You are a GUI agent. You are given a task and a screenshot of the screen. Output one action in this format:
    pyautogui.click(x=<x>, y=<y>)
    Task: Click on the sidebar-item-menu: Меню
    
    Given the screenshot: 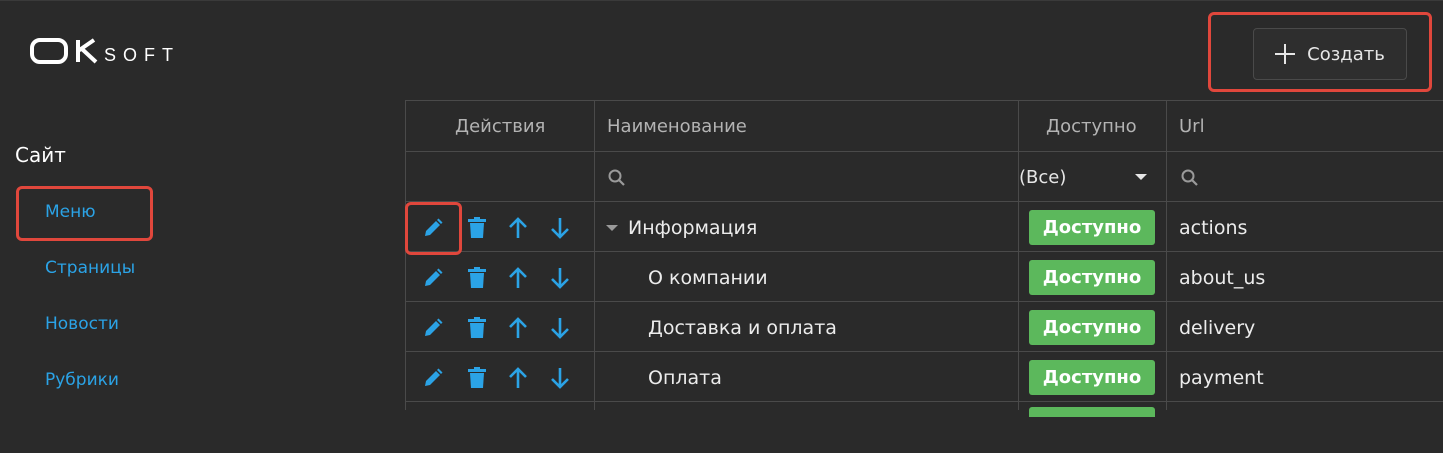 What is the action you would take?
    pyautogui.click(x=70, y=212)
    